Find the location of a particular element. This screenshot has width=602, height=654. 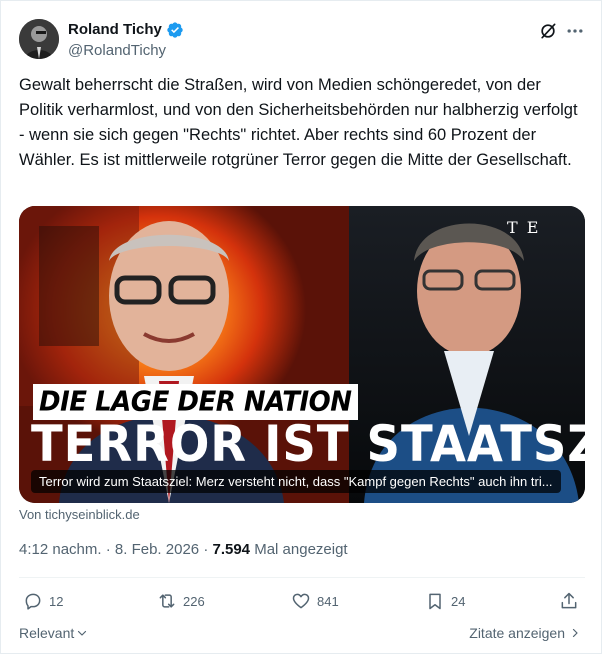

divider is located at coordinates (302, 577).